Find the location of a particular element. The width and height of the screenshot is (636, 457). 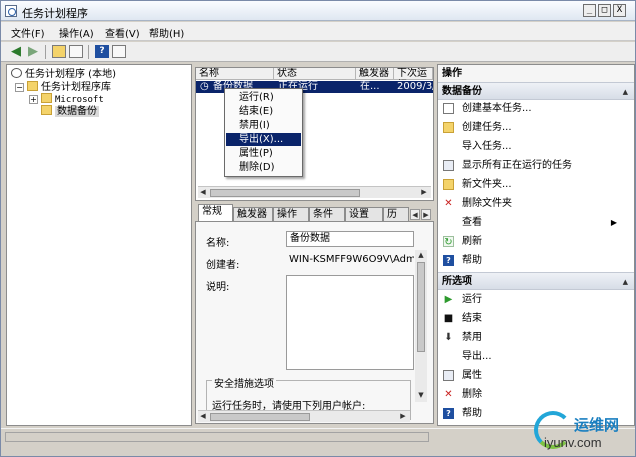

properties-horizontal-scrollbar: ◀ ▶ is located at coordinates (304, 416).